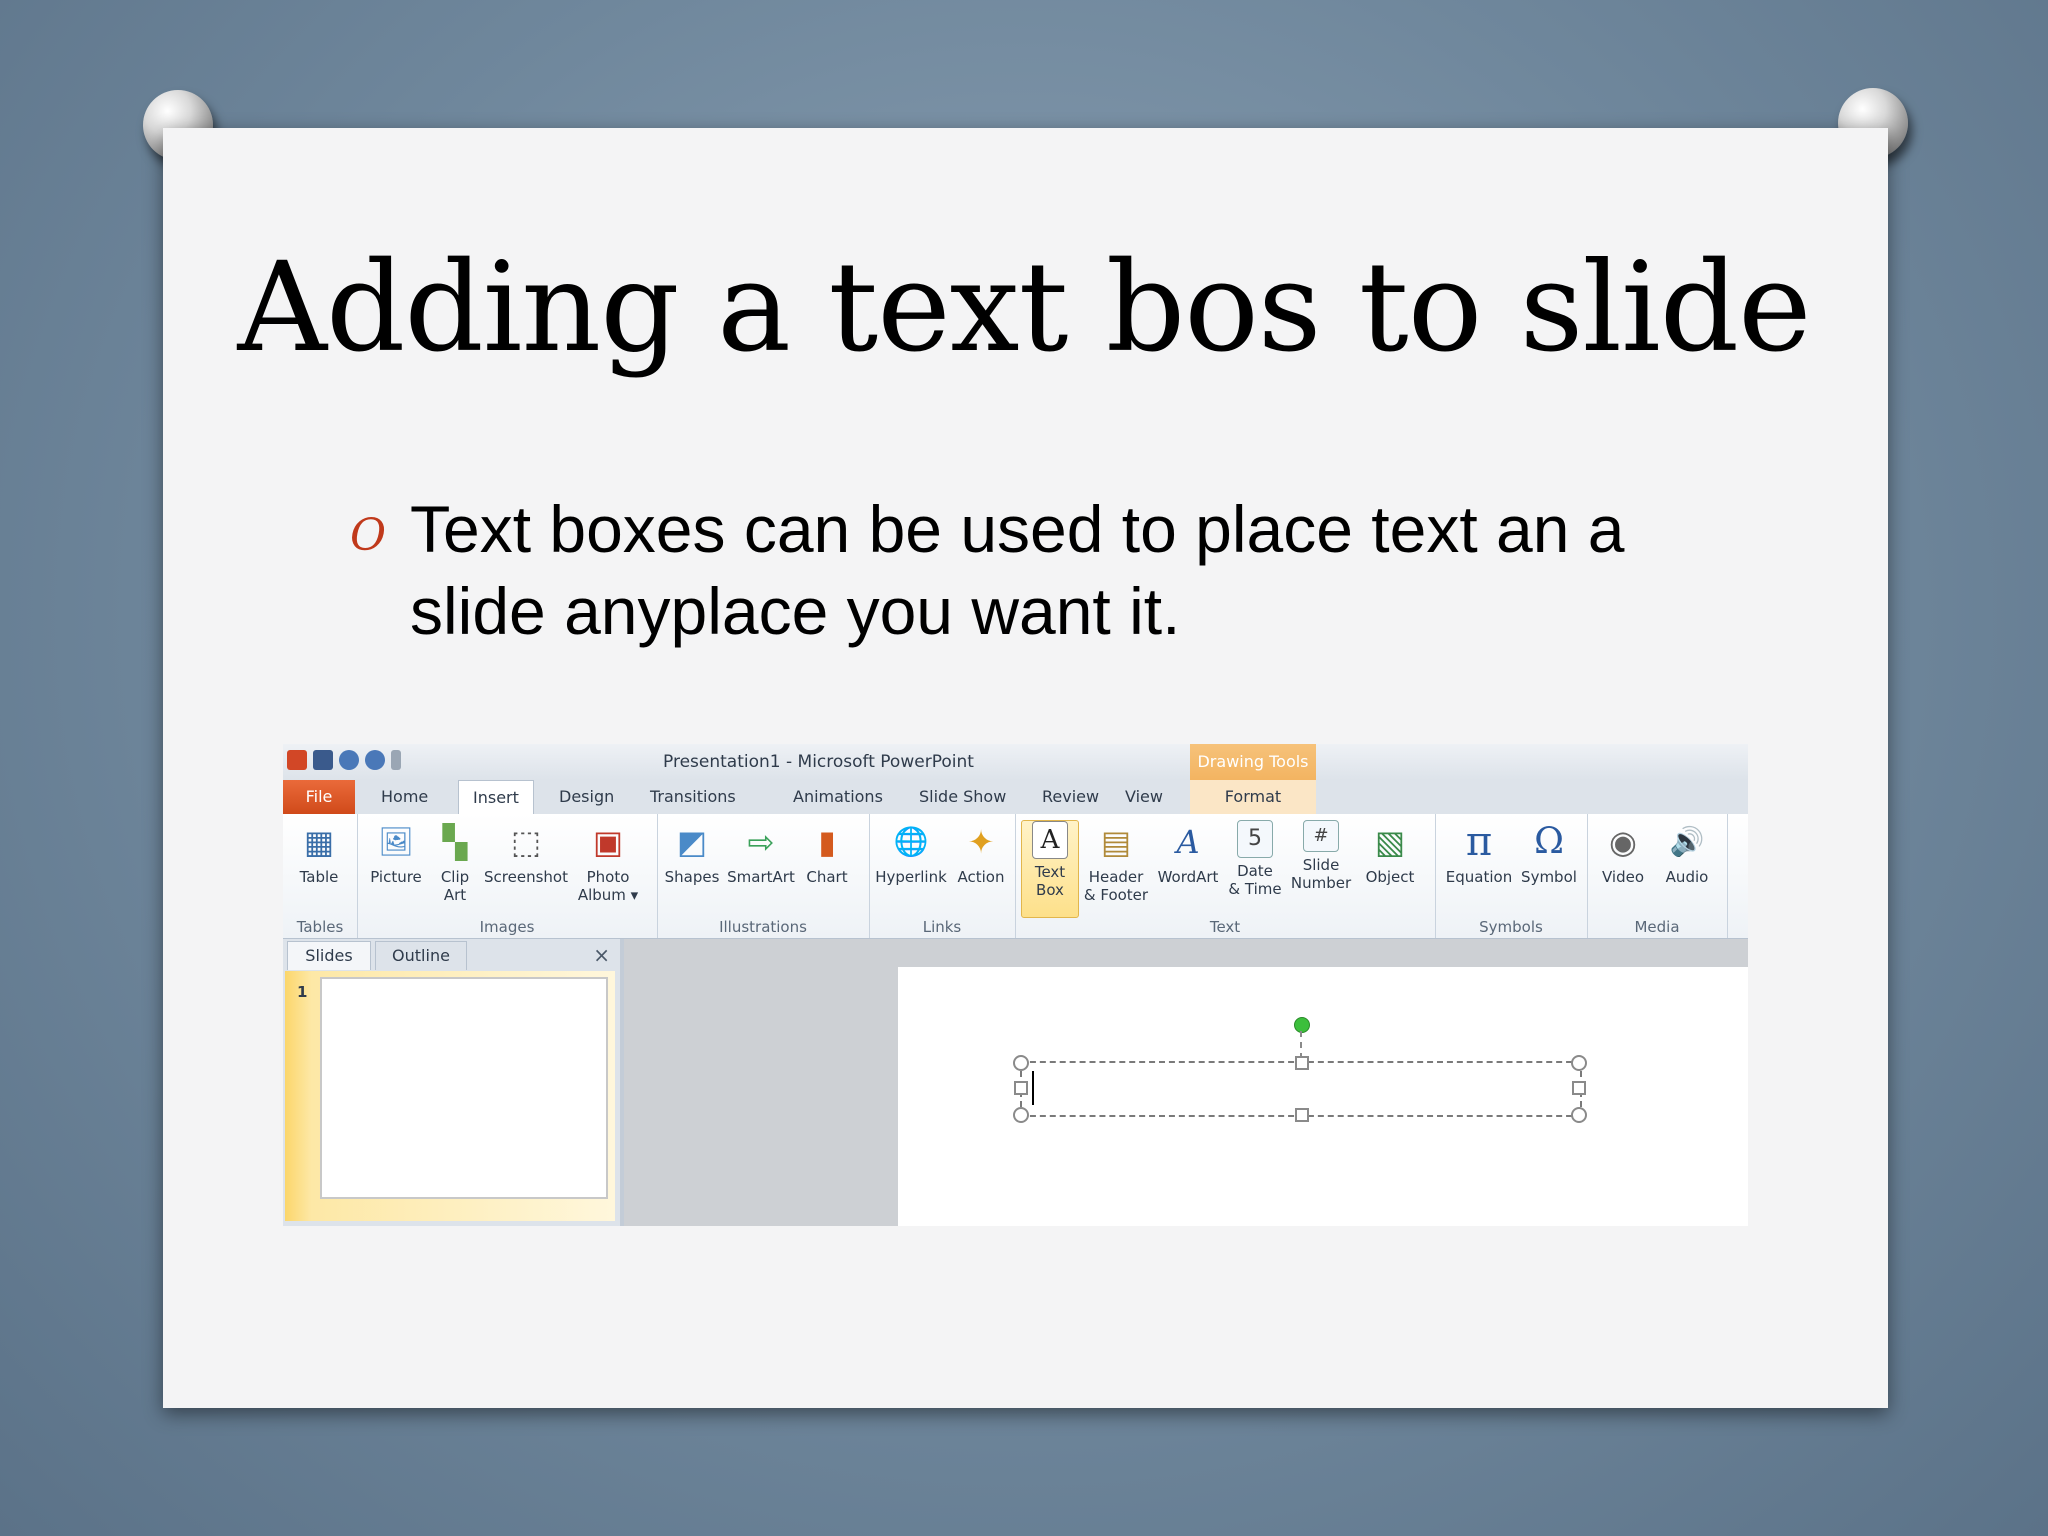 The image size is (2048, 1536). Describe the element at coordinates (761, 877) in the screenshot. I see `smartart-label: SmartArt` at that location.